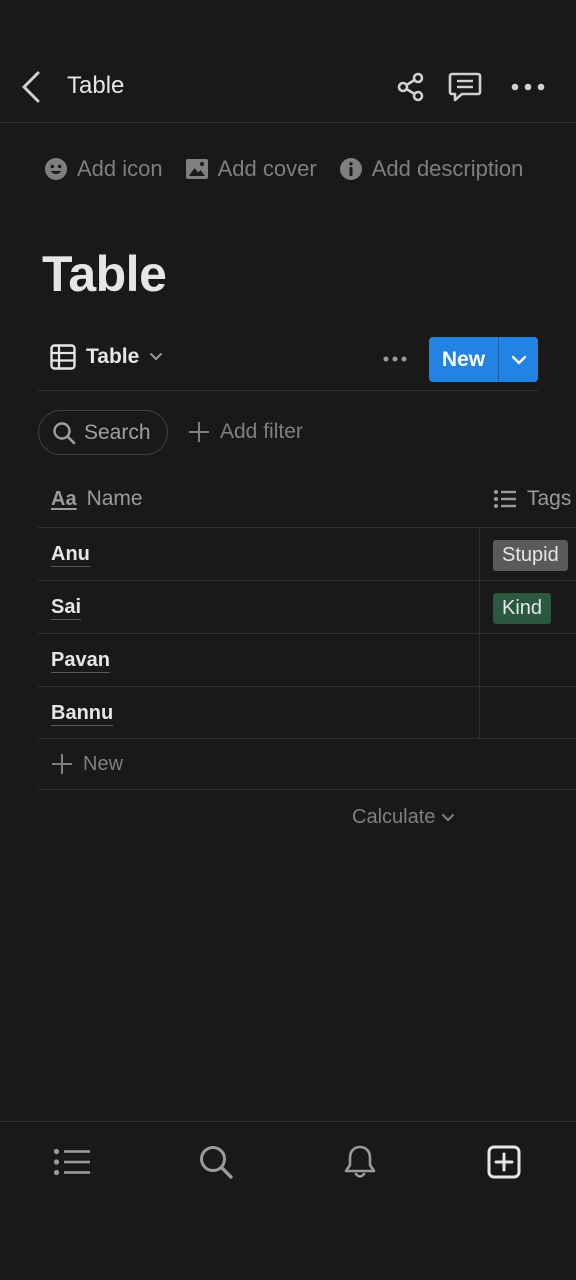  What do you see at coordinates (464, 359) in the screenshot?
I see `new-button: New` at bounding box center [464, 359].